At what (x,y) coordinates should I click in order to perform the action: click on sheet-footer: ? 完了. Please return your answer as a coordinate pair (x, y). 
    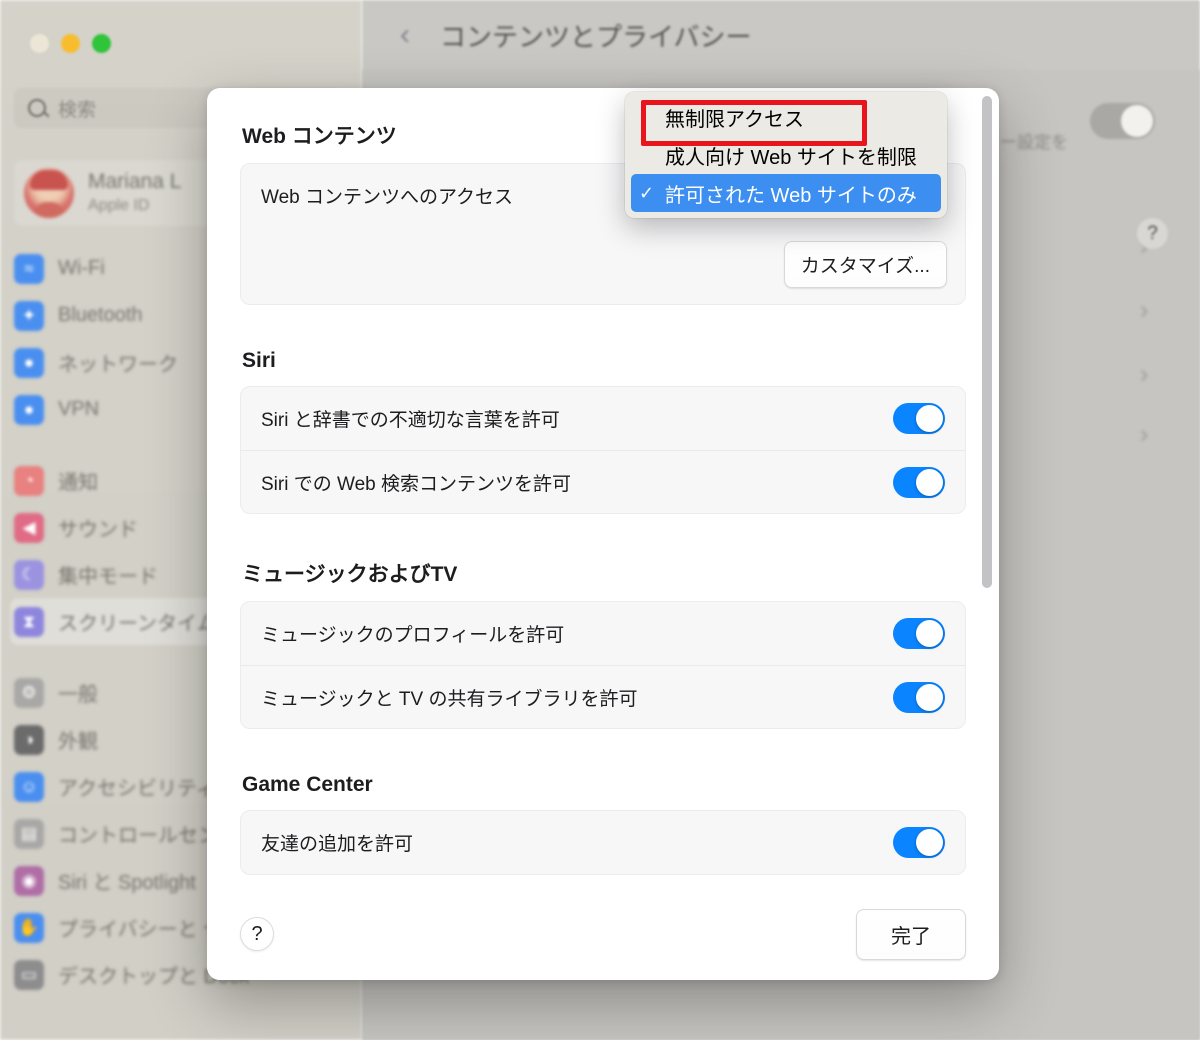
    Looking at the image, I should click on (603, 934).